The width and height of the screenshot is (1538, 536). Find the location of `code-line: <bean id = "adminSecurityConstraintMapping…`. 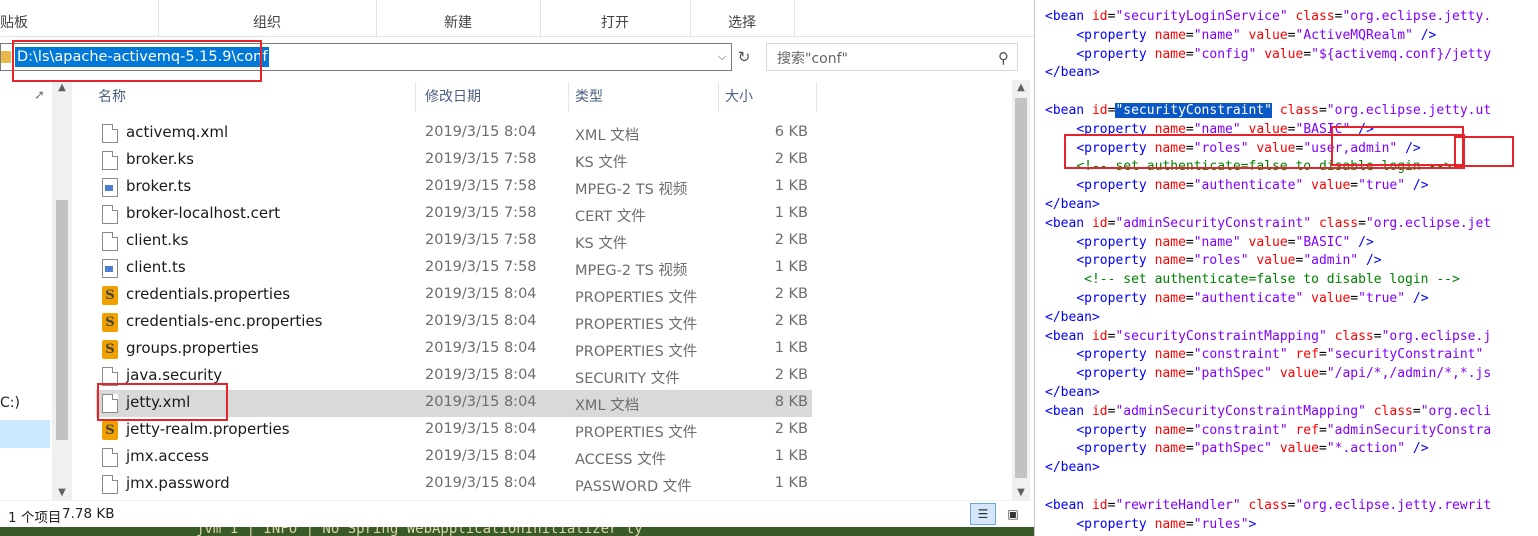

code-line: <bean id = "adminSecurityConstraintMapping… is located at coordinates (1268, 411).